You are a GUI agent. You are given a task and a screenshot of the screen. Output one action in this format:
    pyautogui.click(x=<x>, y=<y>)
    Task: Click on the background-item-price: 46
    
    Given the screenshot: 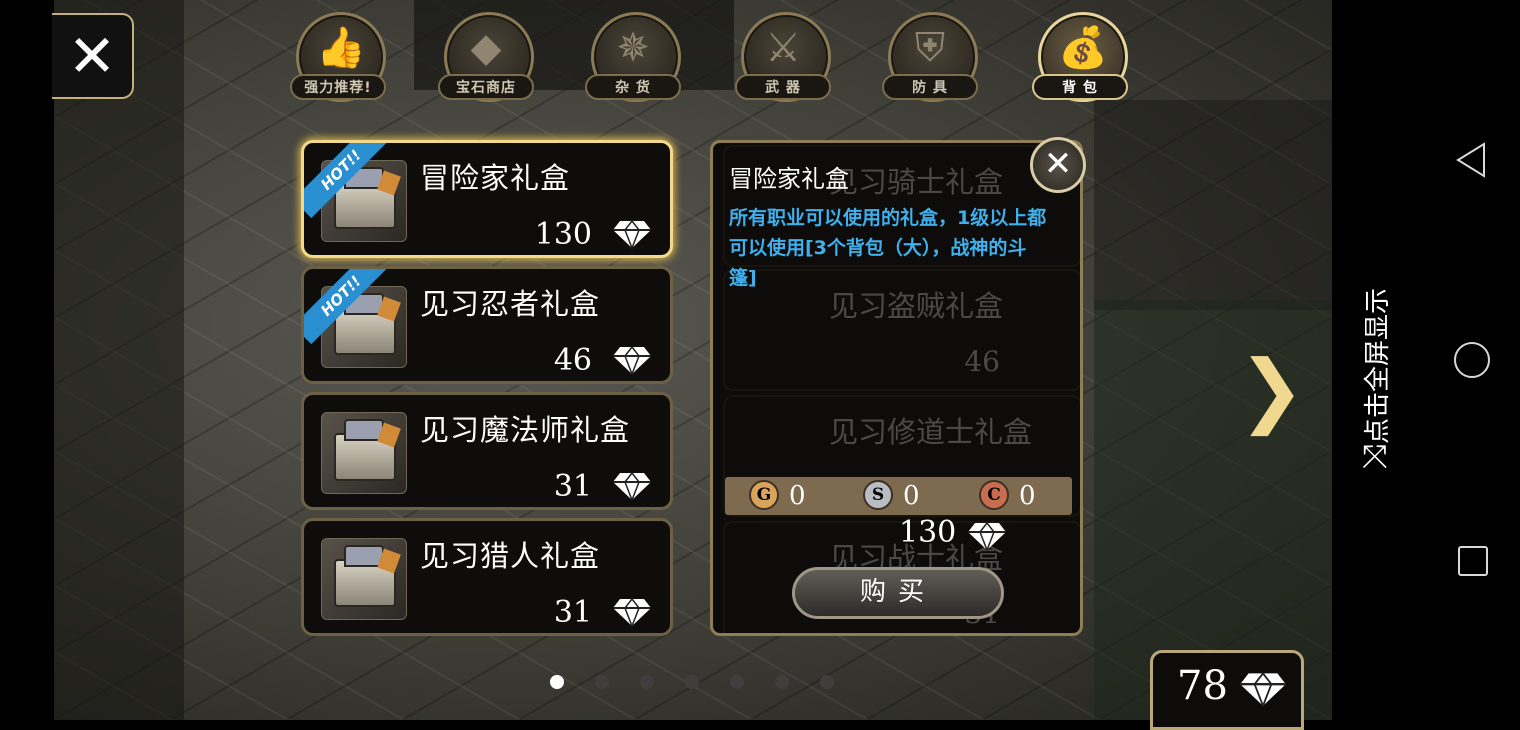 What is the action you would take?
    pyautogui.click(x=982, y=361)
    